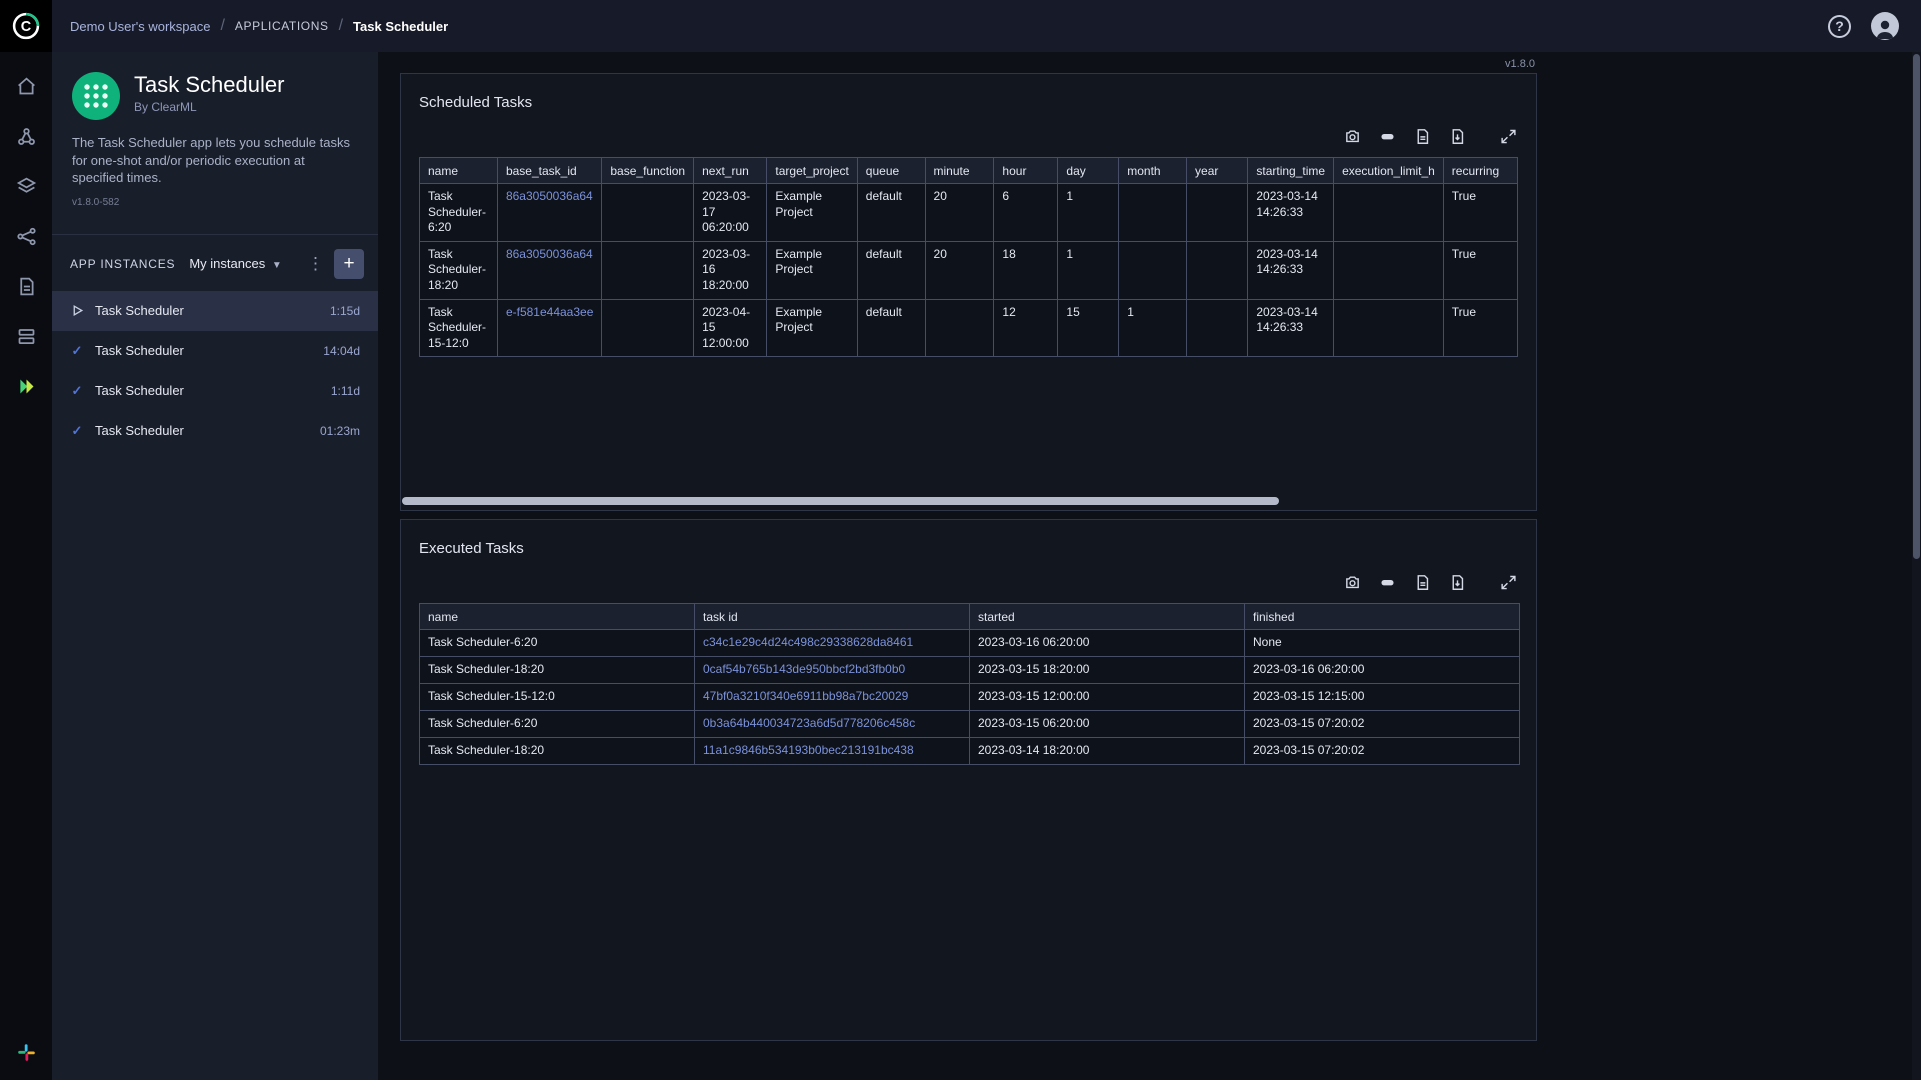 The image size is (1921, 1080). Describe the element at coordinates (805, 696) in the screenshot. I see `task-id-link: 47bf0a3210f340e6911bb98a7bc20029` at that location.